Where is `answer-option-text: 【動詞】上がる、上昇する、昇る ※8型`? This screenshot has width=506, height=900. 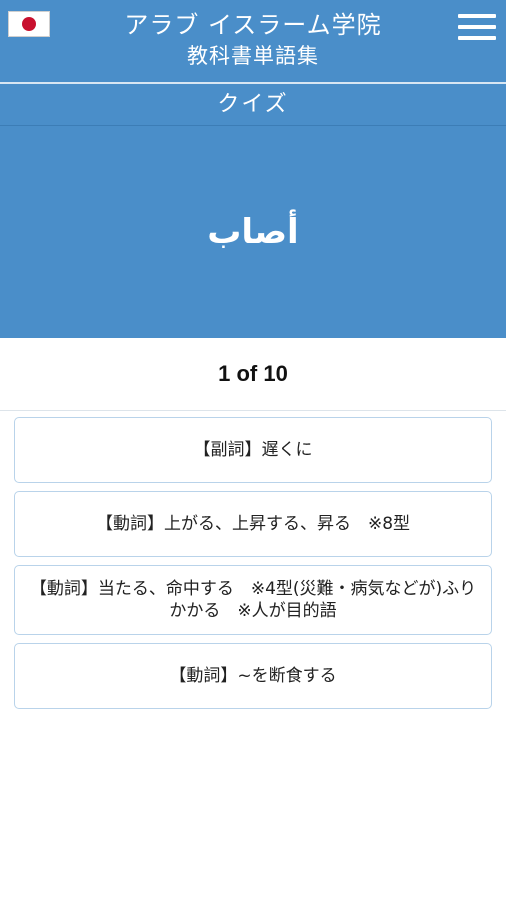
answer-option-text: 【動詞】上がる、上昇する、昇る ※8型 is located at coordinates (253, 524).